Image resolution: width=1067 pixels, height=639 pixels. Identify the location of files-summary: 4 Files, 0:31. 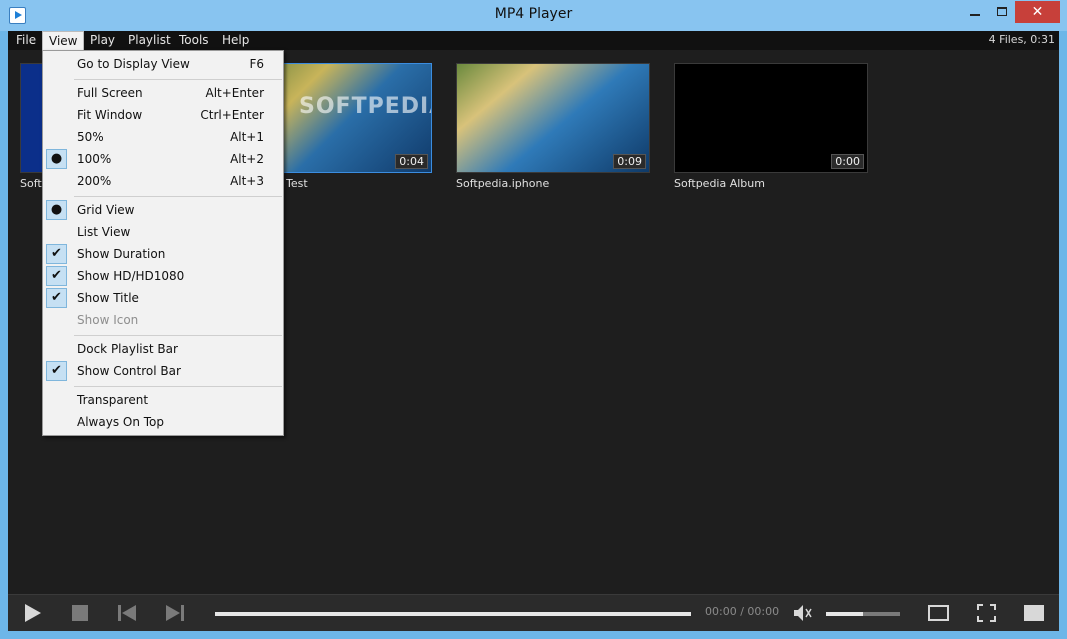
(1021, 39).